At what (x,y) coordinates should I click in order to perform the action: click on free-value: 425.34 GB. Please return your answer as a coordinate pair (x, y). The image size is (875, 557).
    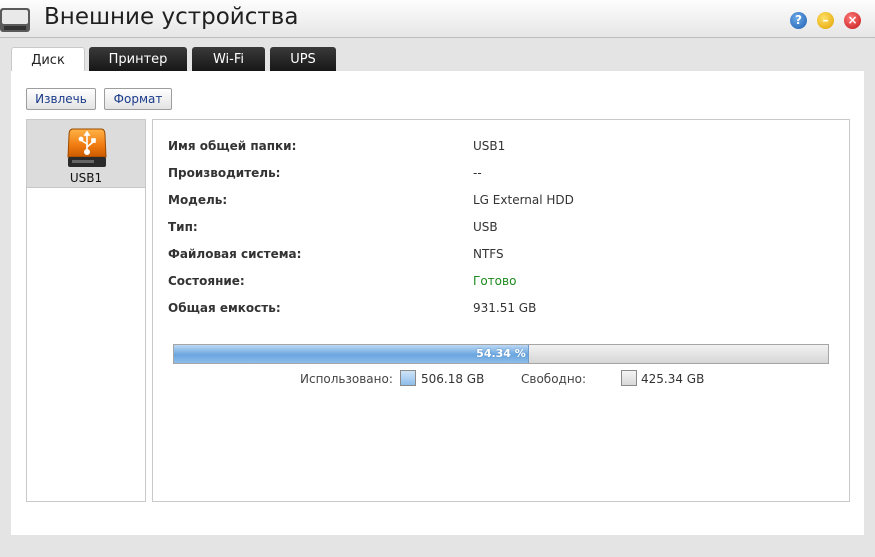
    Looking at the image, I should click on (673, 379).